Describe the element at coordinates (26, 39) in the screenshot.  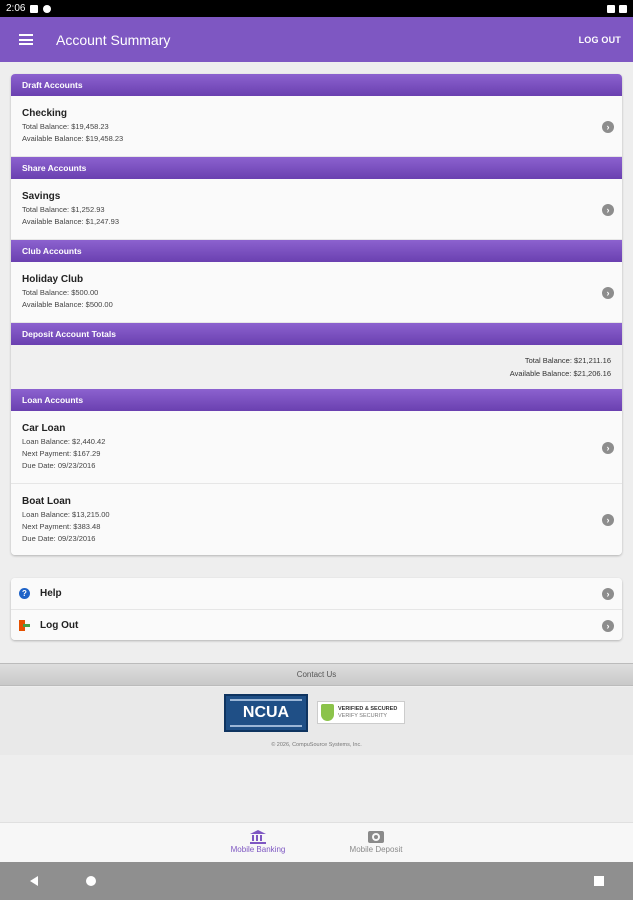
I see `hamburger-menu-icon` at that location.